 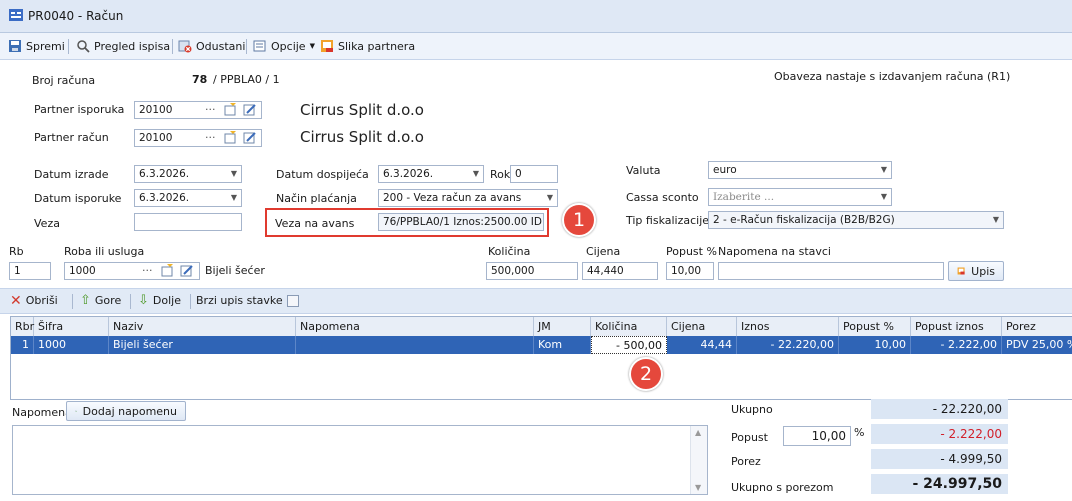 What do you see at coordinates (104, 251) in the screenshot?
I see `product-label: Roba ili usluga` at bounding box center [104, 251].